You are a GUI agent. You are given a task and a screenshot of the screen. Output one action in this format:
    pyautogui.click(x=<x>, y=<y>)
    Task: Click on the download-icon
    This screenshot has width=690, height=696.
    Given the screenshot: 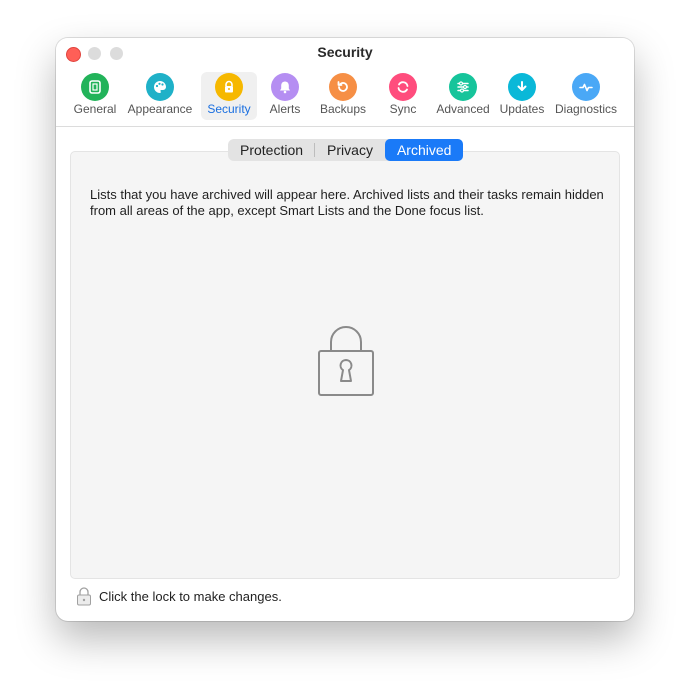 What is the action you would take?
    pyautogui.click(x=522, y=87)
    